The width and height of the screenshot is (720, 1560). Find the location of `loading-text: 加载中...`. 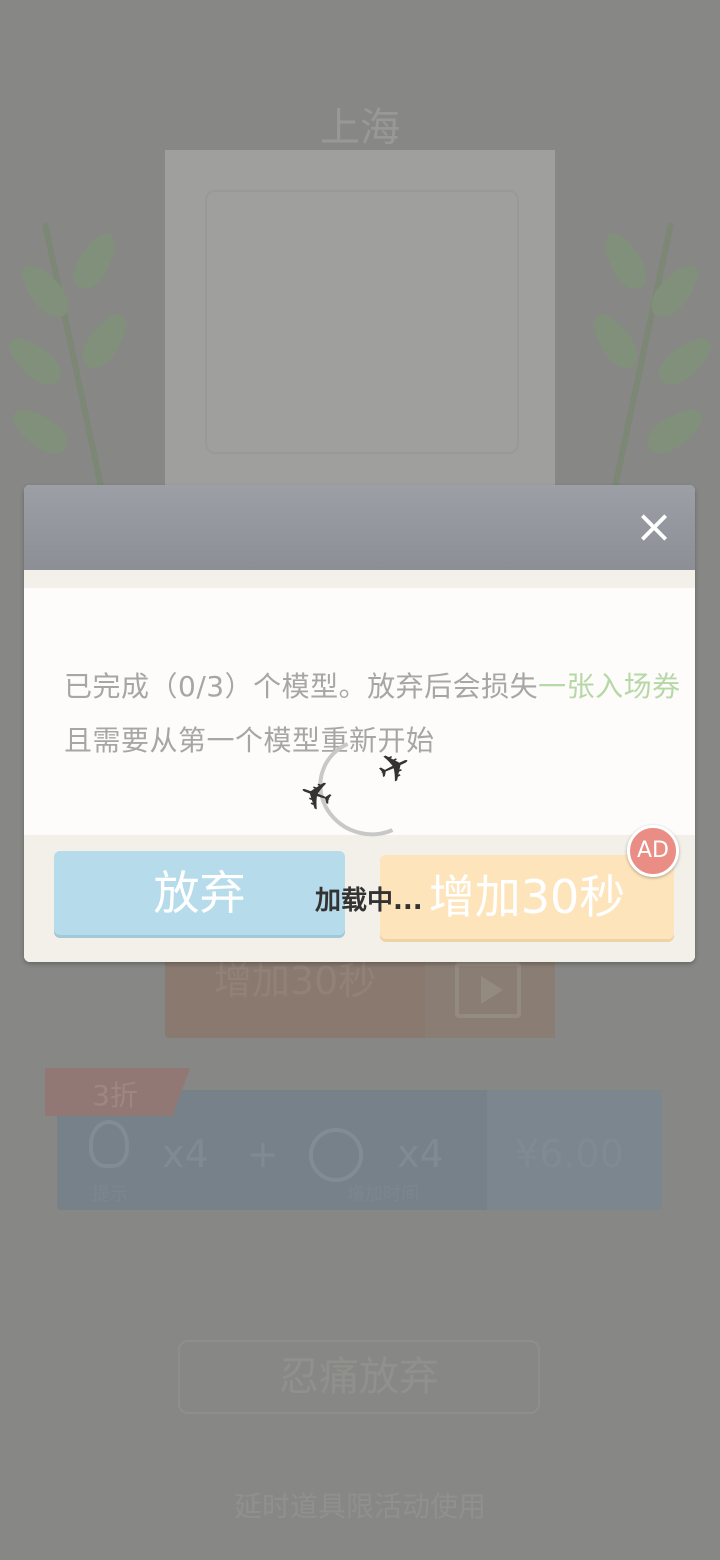

loading-text: 加载中... is located at coordinates (369, 901).